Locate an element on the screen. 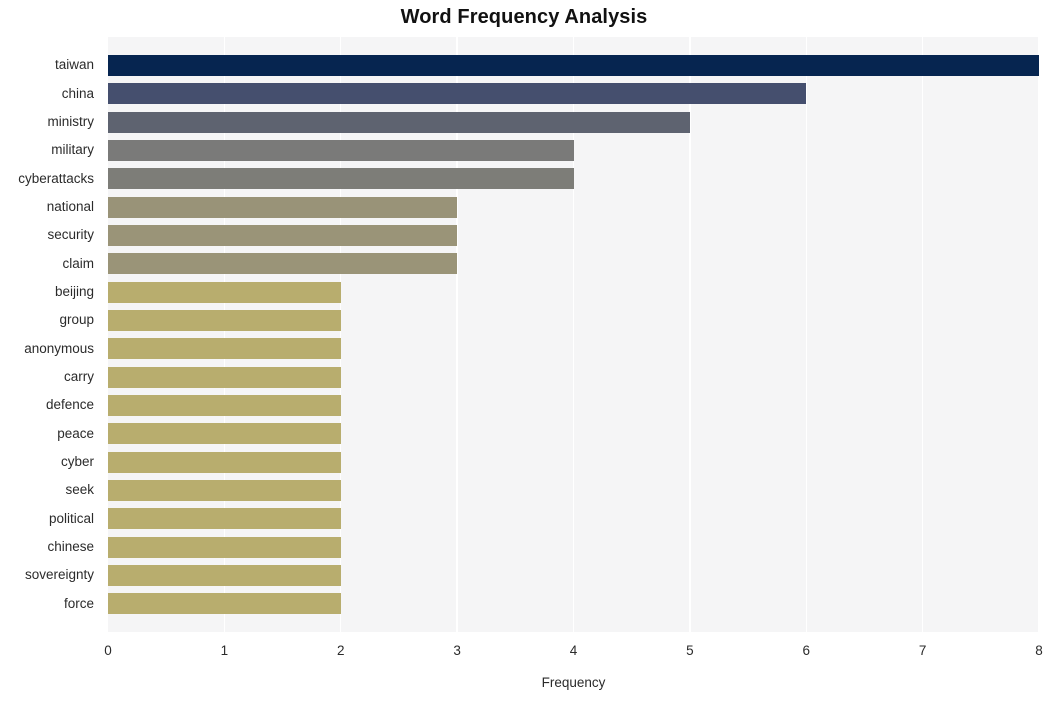 This screenshot has height=701, width=1048. x-tick-label: 5 is located at coordinates (690, 650).